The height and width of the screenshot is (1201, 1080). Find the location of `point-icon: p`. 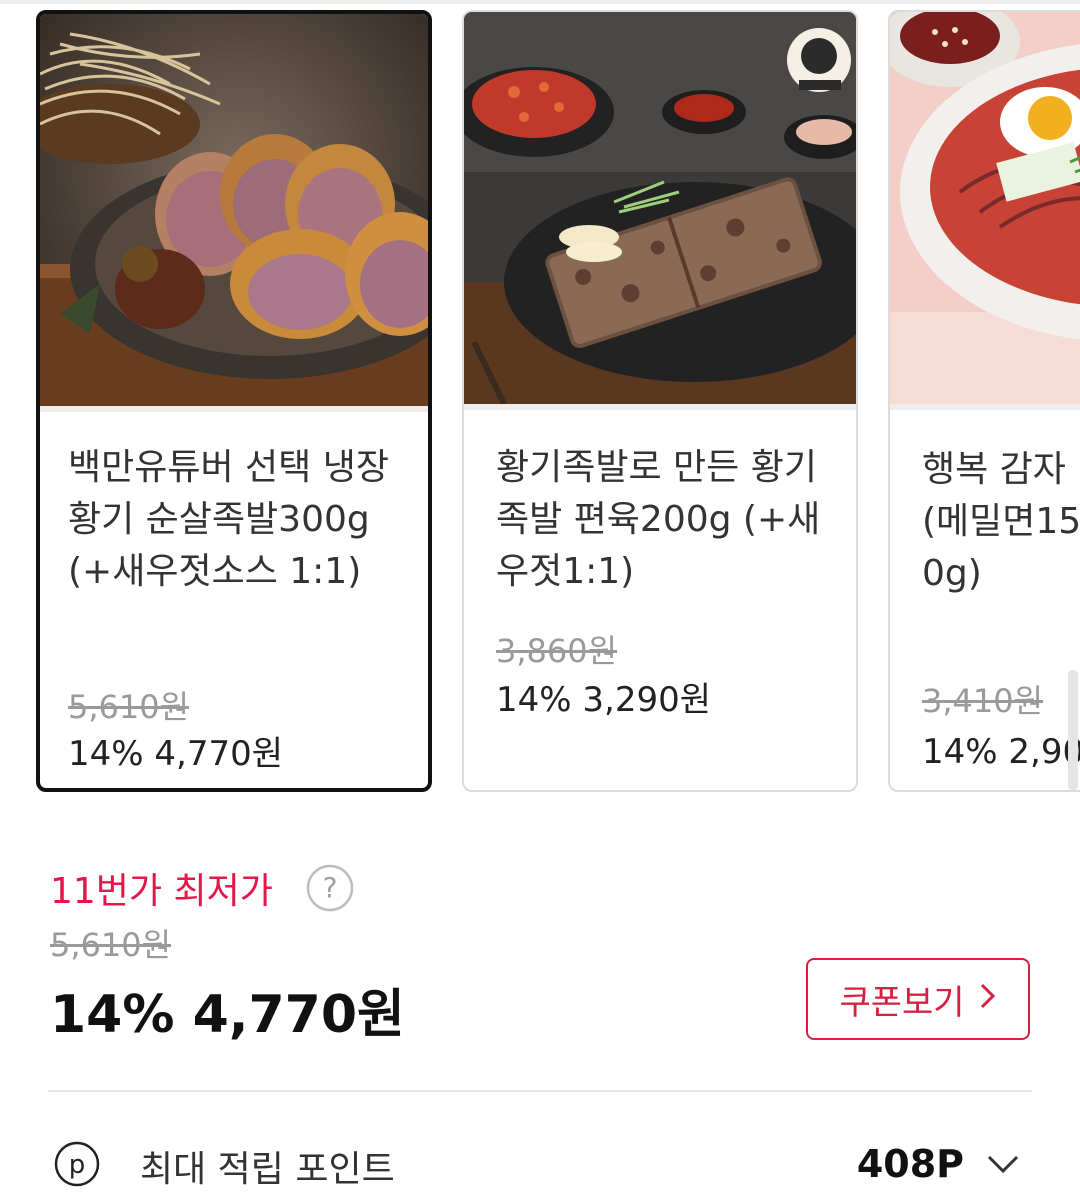

point-icon: p is located at coordinates (77, 1164).